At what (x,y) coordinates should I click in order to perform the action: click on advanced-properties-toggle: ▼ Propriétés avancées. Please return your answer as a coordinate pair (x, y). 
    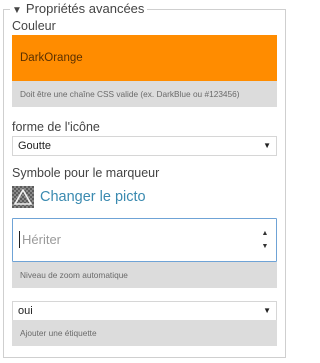
    Looking at the image, I should click on (79, 9).